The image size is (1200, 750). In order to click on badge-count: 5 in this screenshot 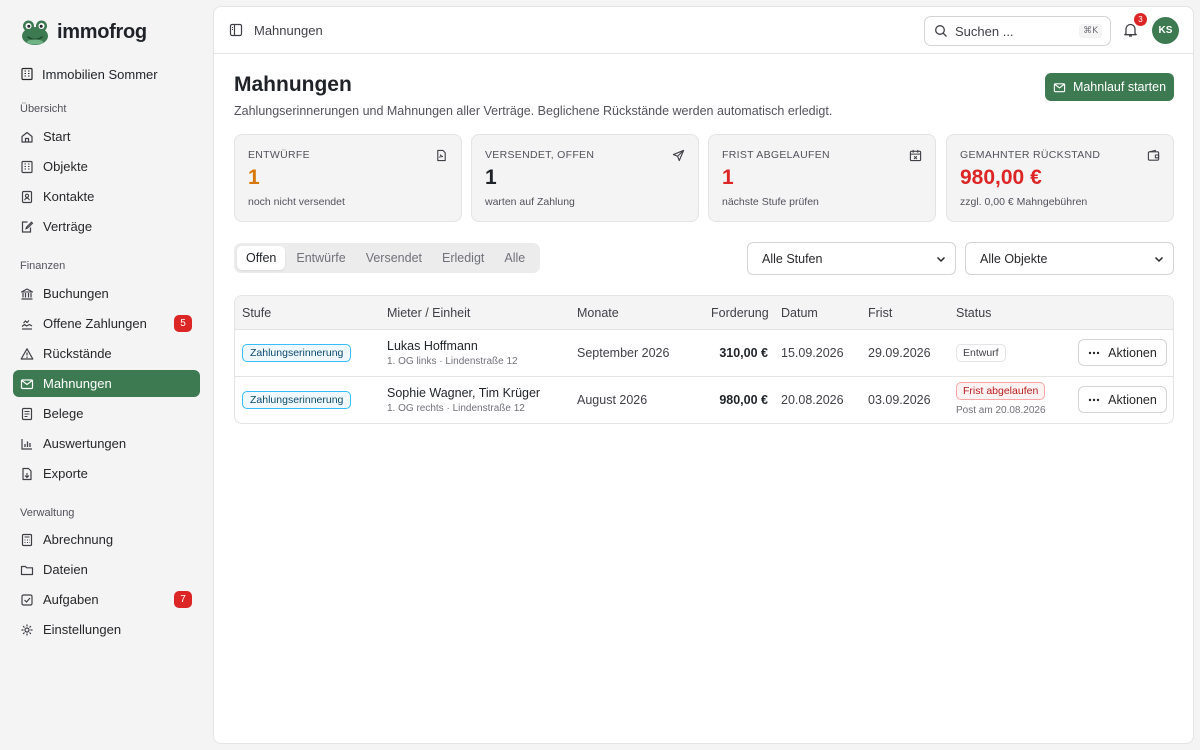, I will do `click(183, 323)`.